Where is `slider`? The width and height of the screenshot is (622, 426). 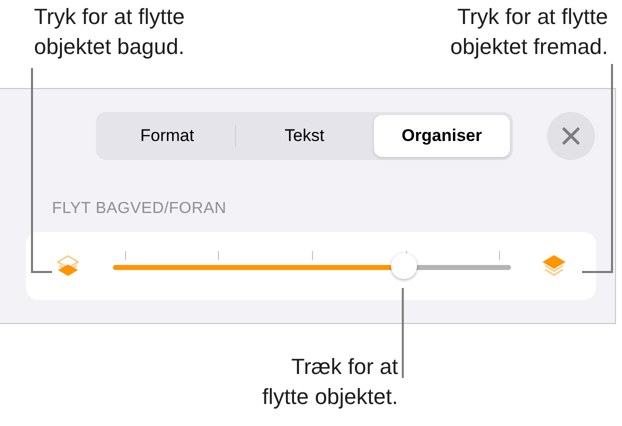
slider is located at coordinates (312, 266).